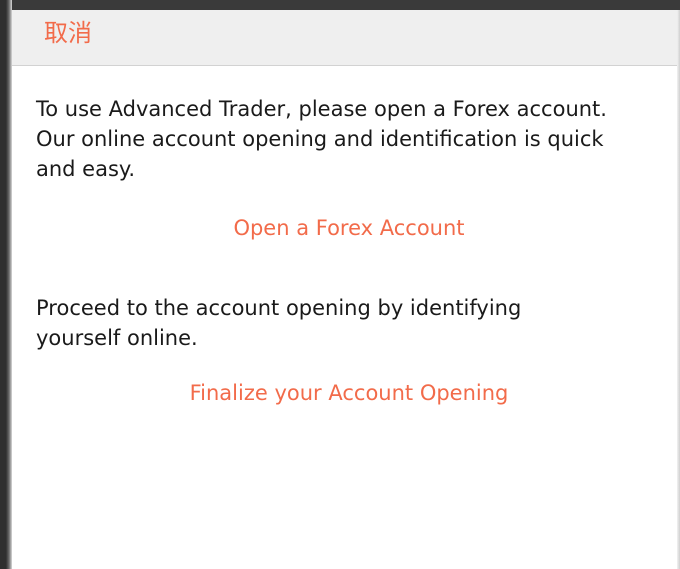 Image resolution: width=680 pixels, height=569 pixels. I want to click on dialog-header: 取消, so click(344, 38).